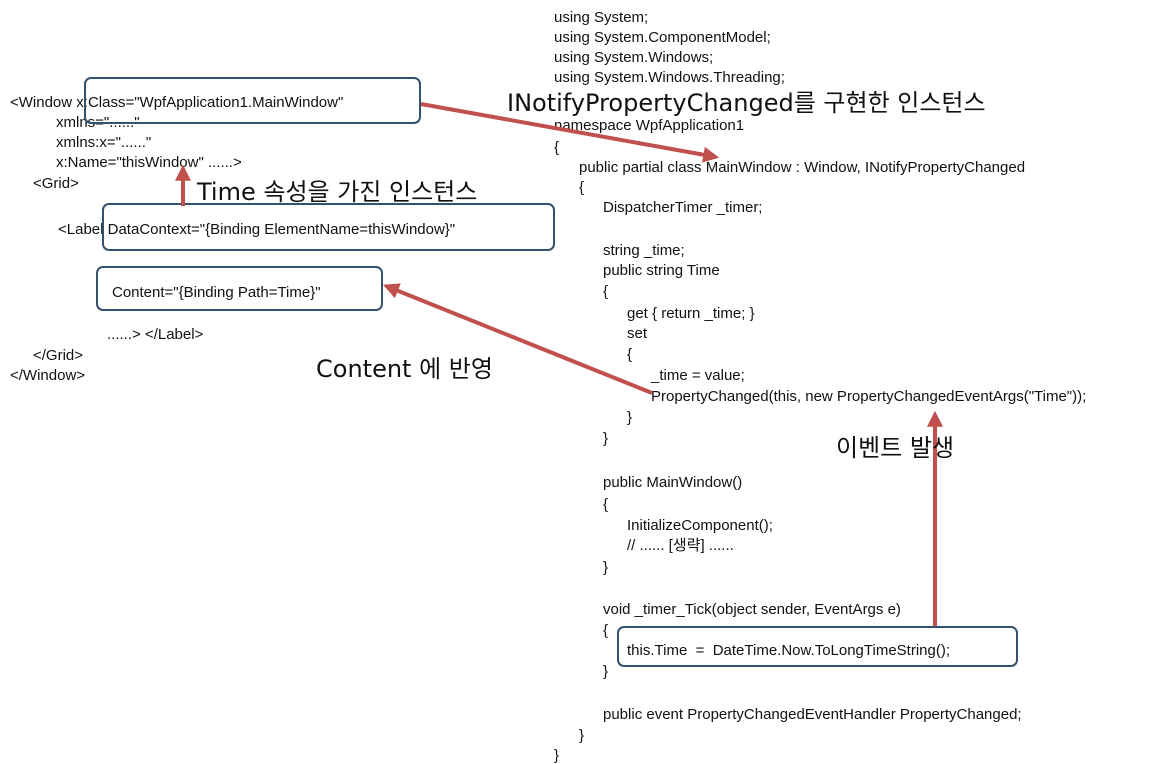 This screenshot has width=1165, height=764. What do you see at coordinates (895, 448) in the screenshot?
I see `annotation-event-fire: 이벤트 발생` at bounding box center [895, 448].